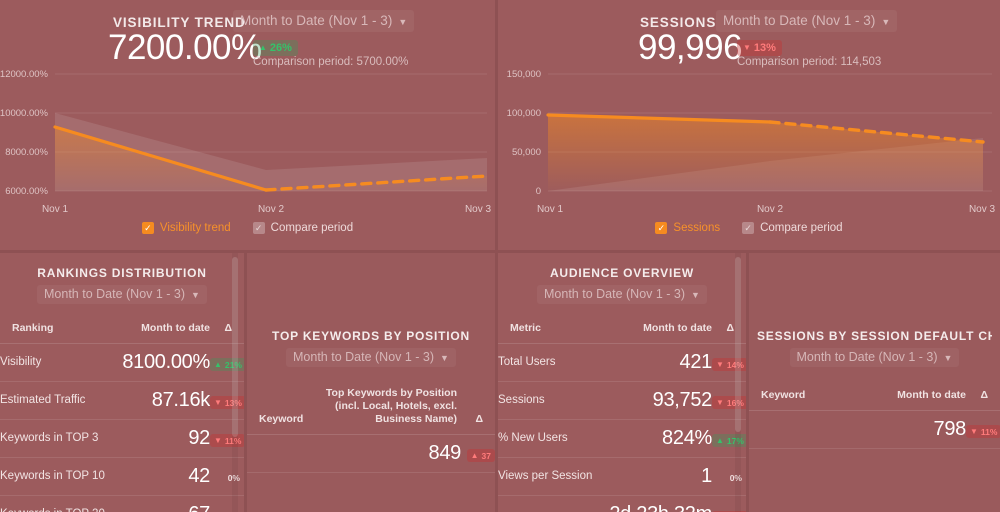  Describe the element at coordinates (551, 401) in the screenshot. I see `row-label: Sessions` at that location.